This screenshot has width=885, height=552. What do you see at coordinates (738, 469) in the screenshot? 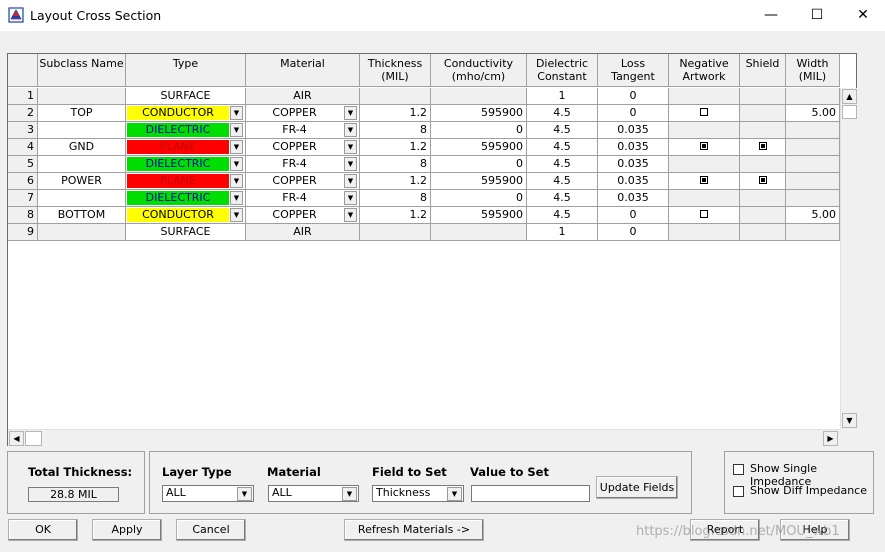
I see `show-single-impedance-checkbox` at bounding box center [738, 469].